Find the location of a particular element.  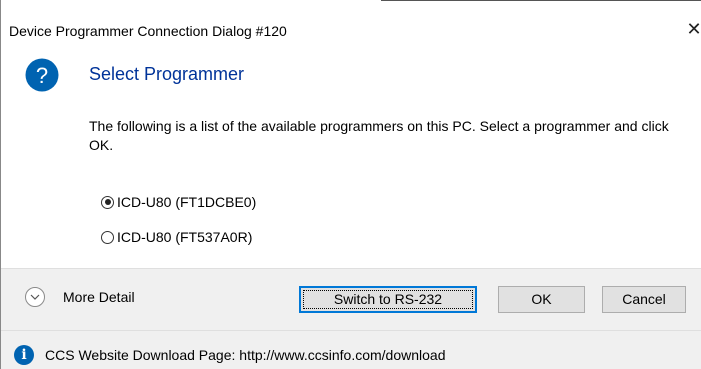

chevron-down-icon is located at coordinates (35, 297).